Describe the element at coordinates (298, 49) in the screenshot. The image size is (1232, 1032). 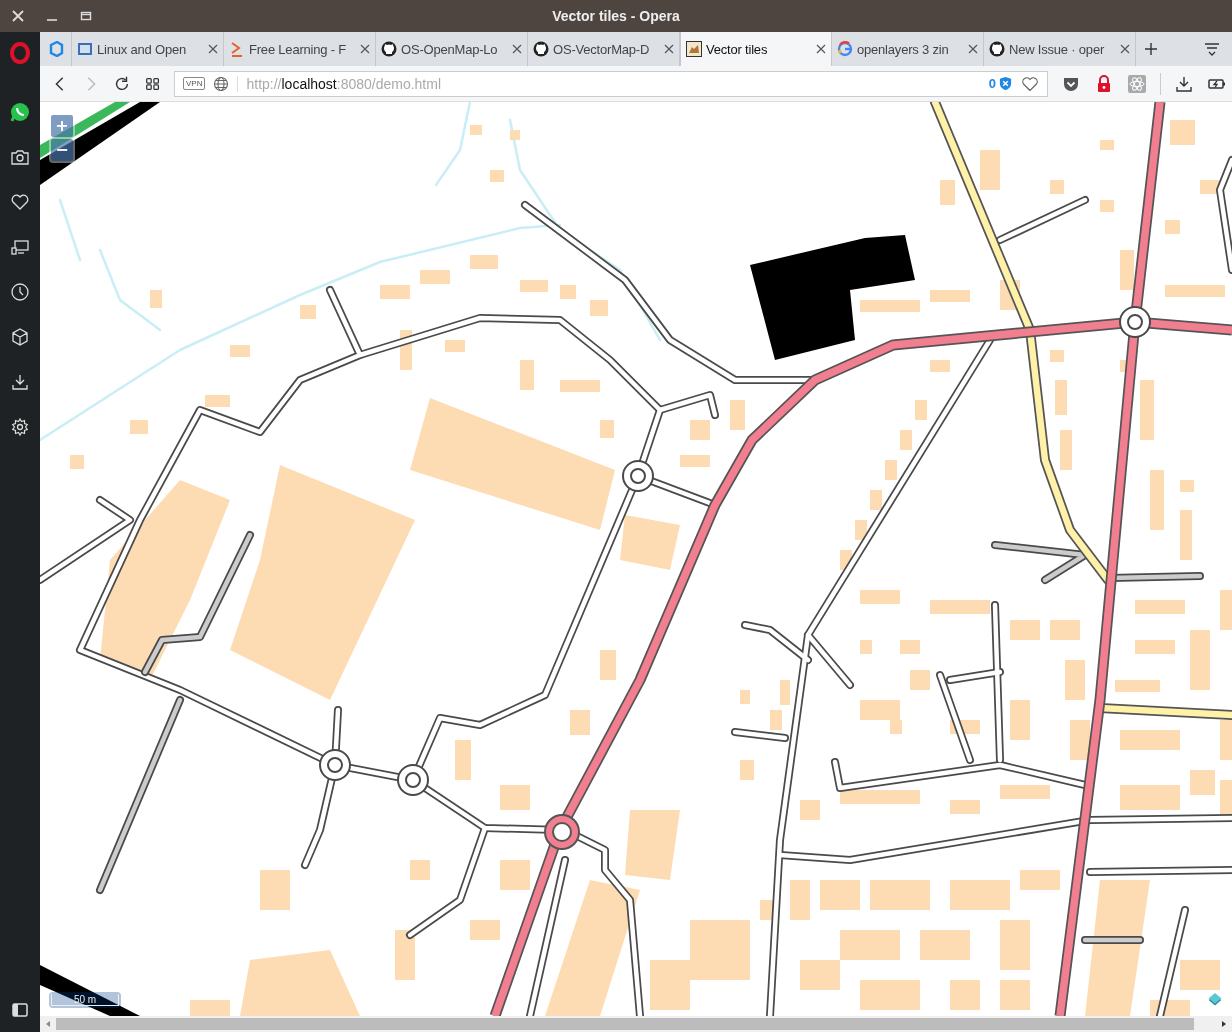
I see `tab-label: Free Learning - F` at that location.